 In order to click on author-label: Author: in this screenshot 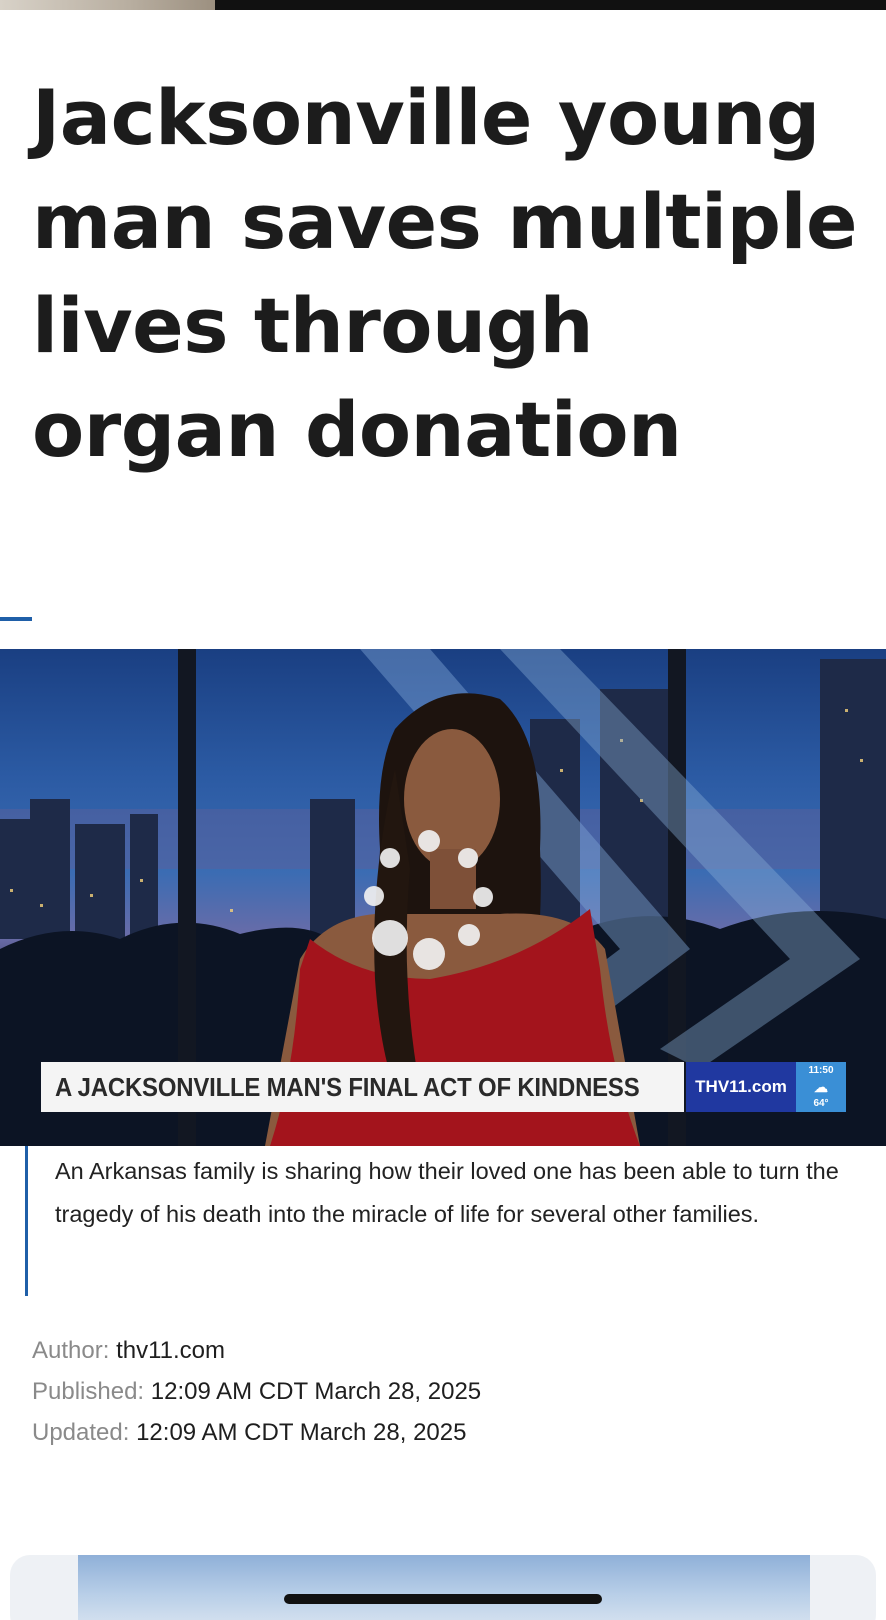, I will do `click(71, 1350)`.